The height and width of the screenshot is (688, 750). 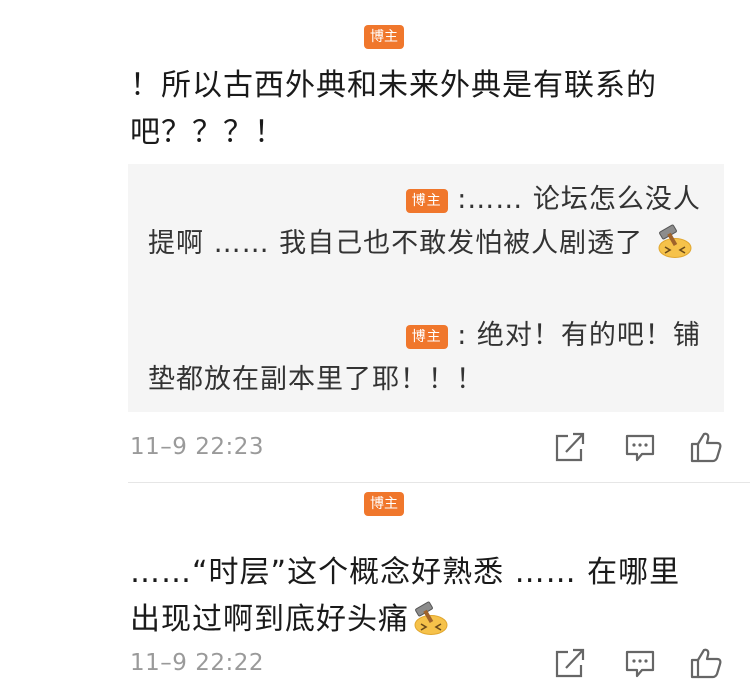 I want to click on comment-text-content: ……“时层”这个概念好熟悉 …… 在哪里出现过啊到底好头痛, so click(x=405, y=596).